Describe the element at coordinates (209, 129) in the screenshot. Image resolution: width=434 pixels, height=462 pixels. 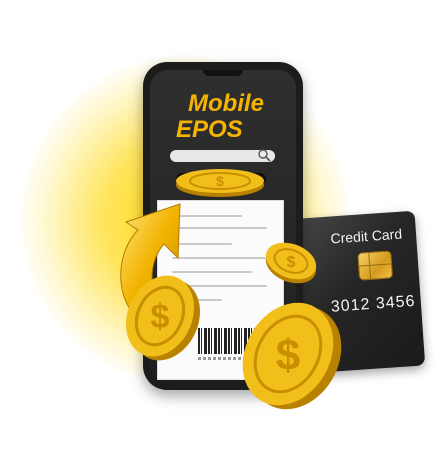
I see `app-title-line2: EPOS` at that location.